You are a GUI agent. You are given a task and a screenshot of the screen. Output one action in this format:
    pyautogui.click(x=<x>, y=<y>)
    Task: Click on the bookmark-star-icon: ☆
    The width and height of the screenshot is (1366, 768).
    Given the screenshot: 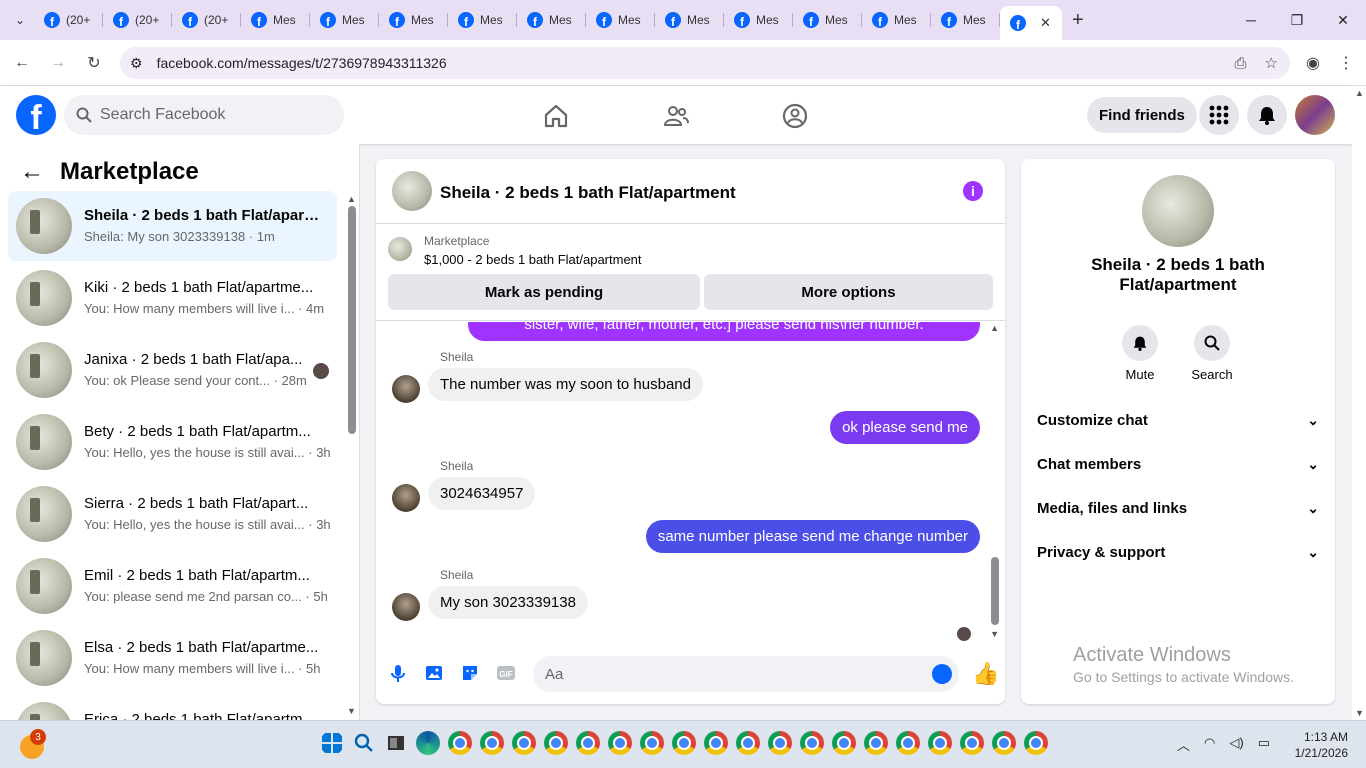 What is the action you would take?
    pyautogui.click(x=1271, y=63)
    